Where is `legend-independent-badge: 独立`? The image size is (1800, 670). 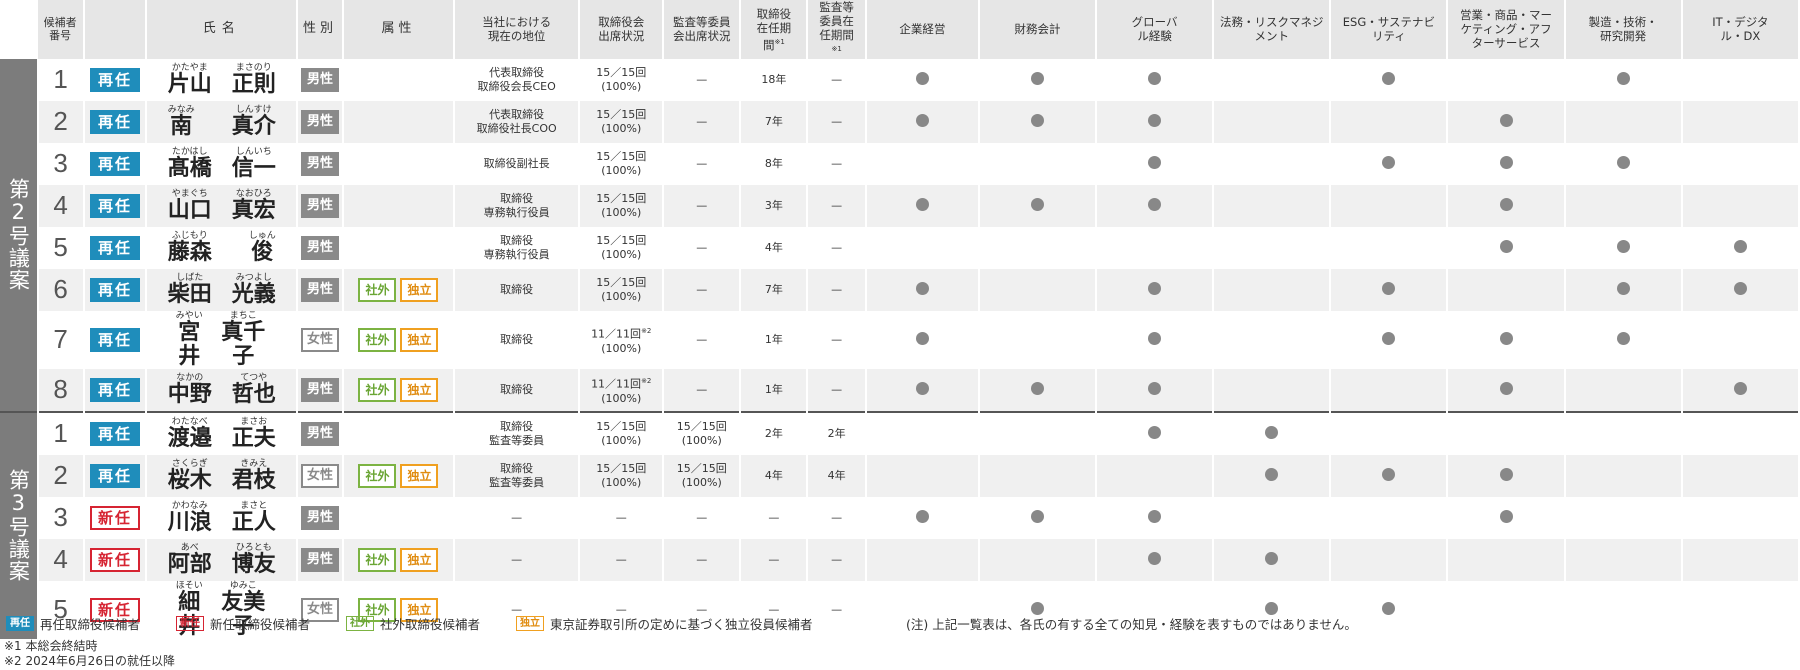 legend-independent-badge: 独立 is located at coordinates (530, 623).